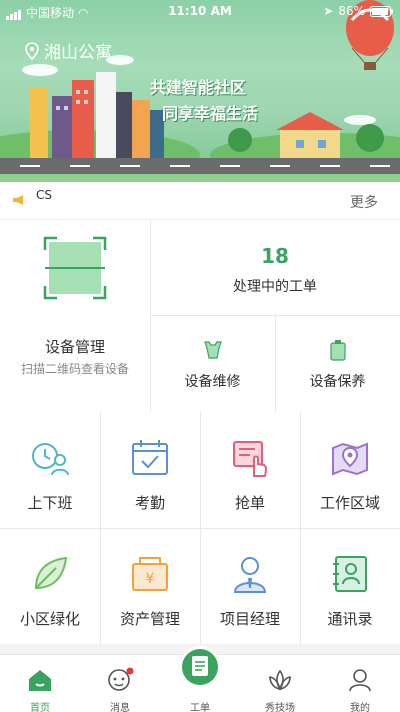 This screenshot has width=400, height=712. What do you see at coordinates (44, 195) in the screenshot?
I see `notice-text: CS` at bounding box center [44, 195].